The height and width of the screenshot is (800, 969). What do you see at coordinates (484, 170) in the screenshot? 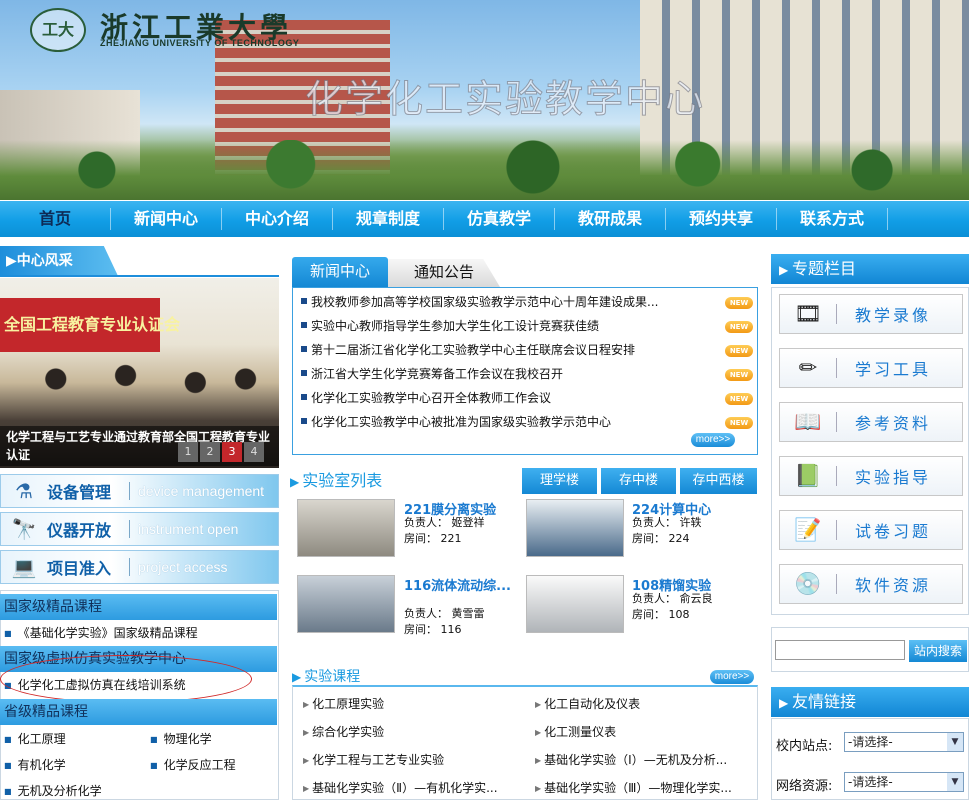
I see `trees-image` at bounding box center [484, 170].